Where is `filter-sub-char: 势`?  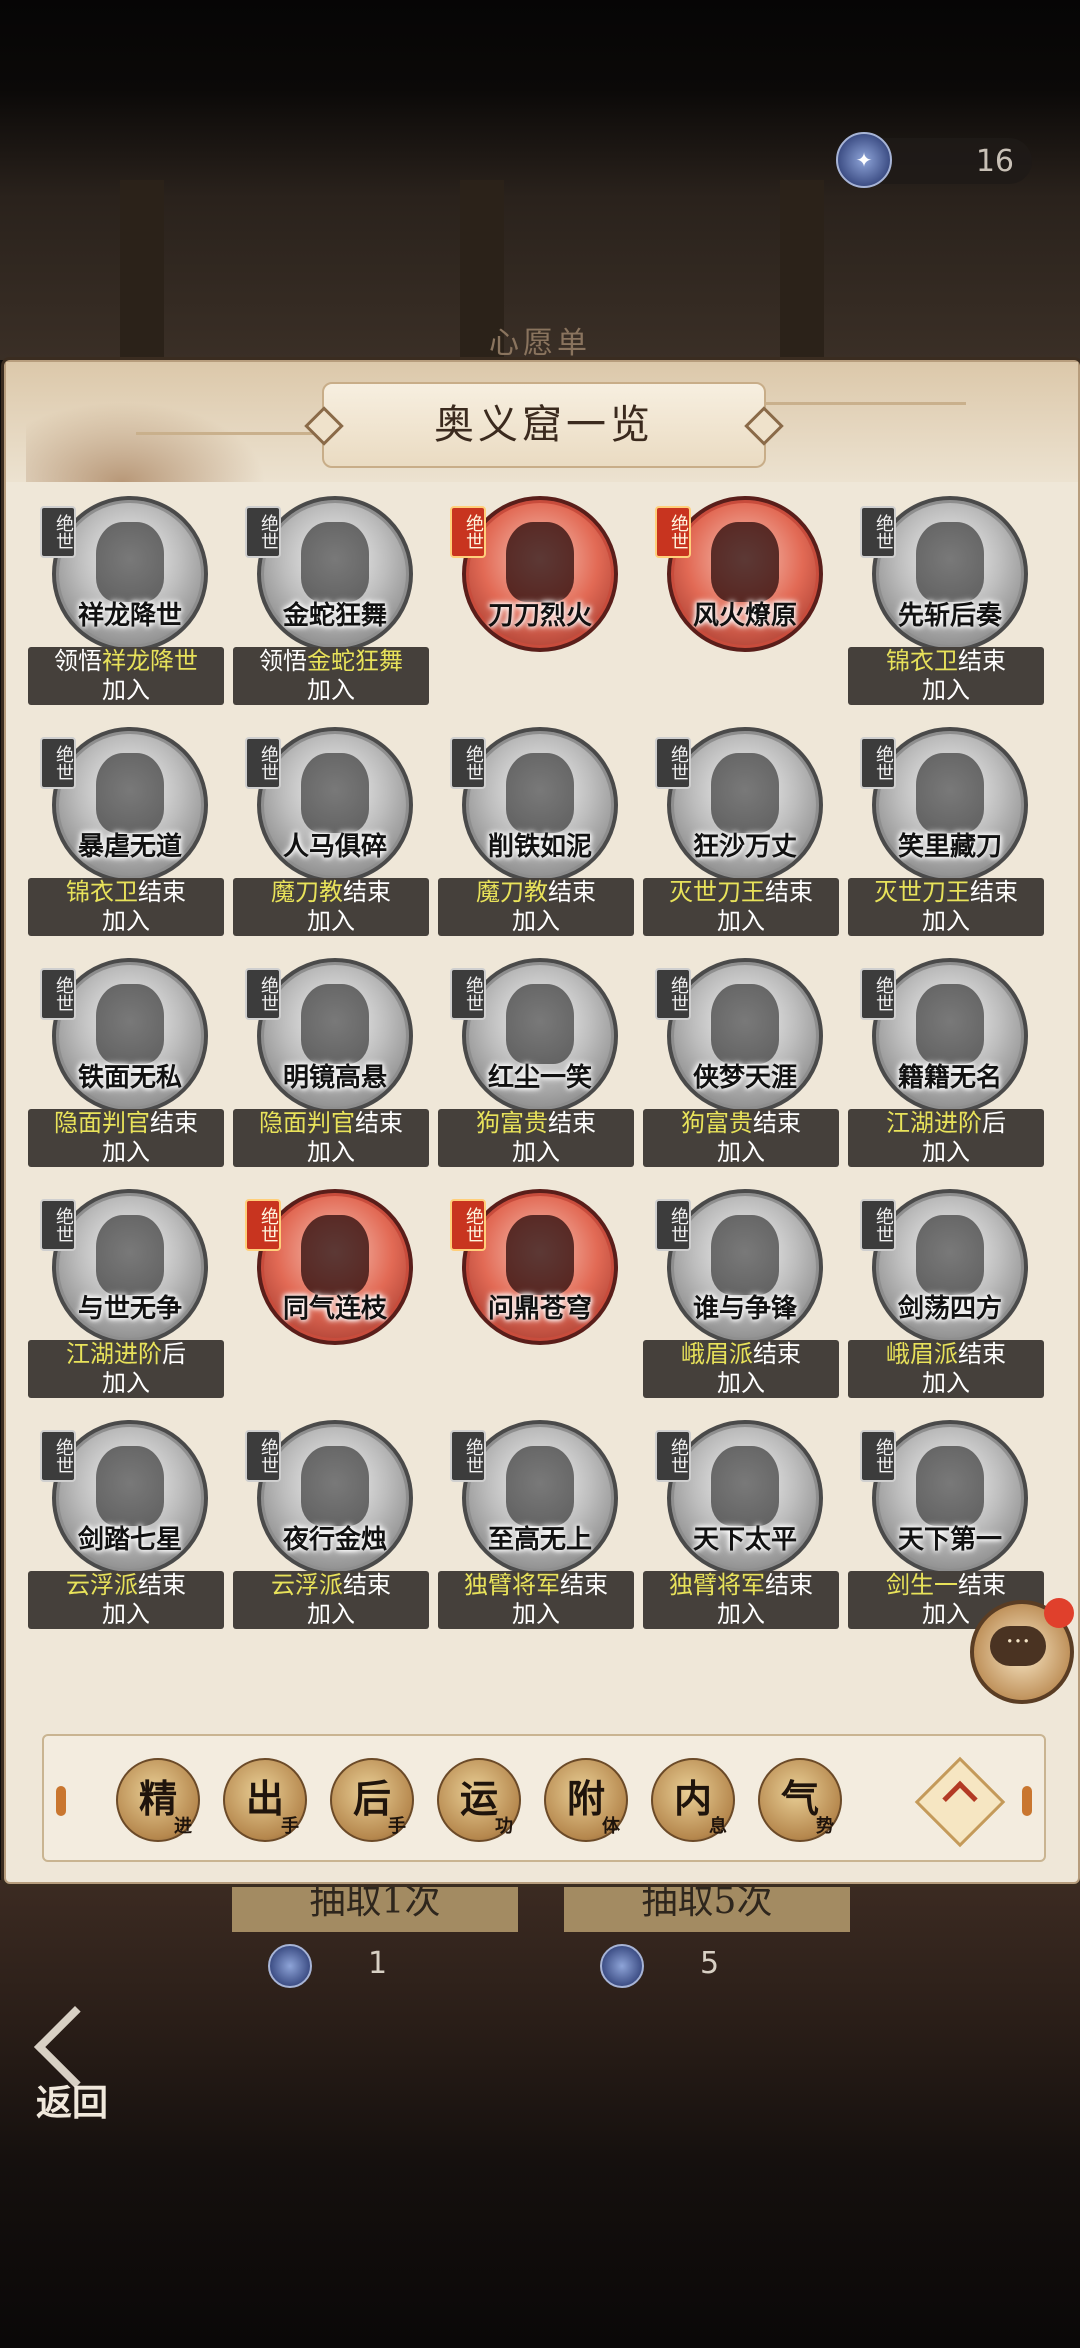
filter-sub-char: 势 is located at coordinates (825, 1826).